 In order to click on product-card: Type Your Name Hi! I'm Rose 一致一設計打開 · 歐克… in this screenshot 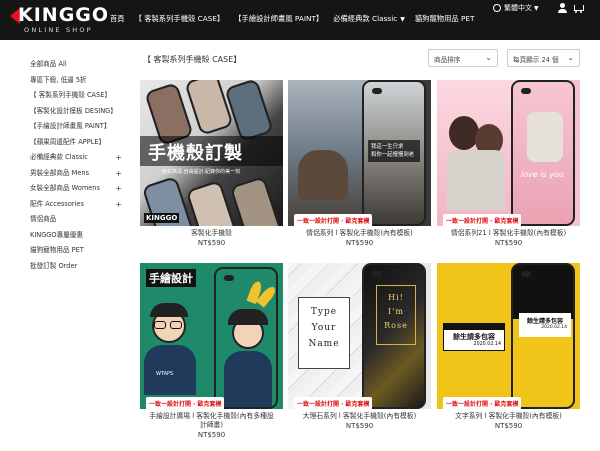, I will do `click(359, 347)`.